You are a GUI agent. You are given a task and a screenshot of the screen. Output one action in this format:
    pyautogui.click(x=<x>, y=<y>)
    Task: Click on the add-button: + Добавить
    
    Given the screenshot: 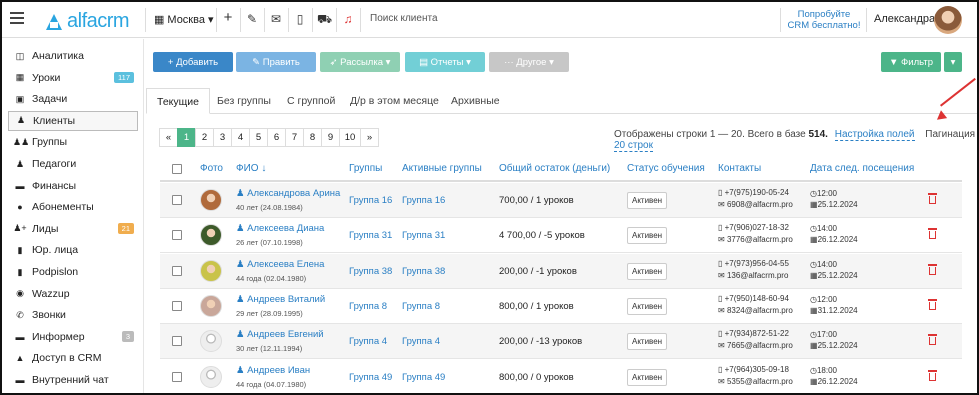 What is the action you would take?
    pyautogui.click(x=193, y=62)
    